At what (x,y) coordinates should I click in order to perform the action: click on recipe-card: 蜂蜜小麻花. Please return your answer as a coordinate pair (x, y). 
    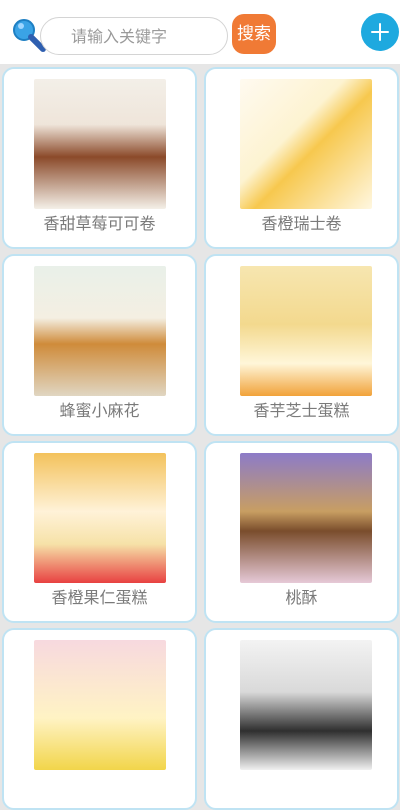
    Looking at the image, I should click on (99, 345).